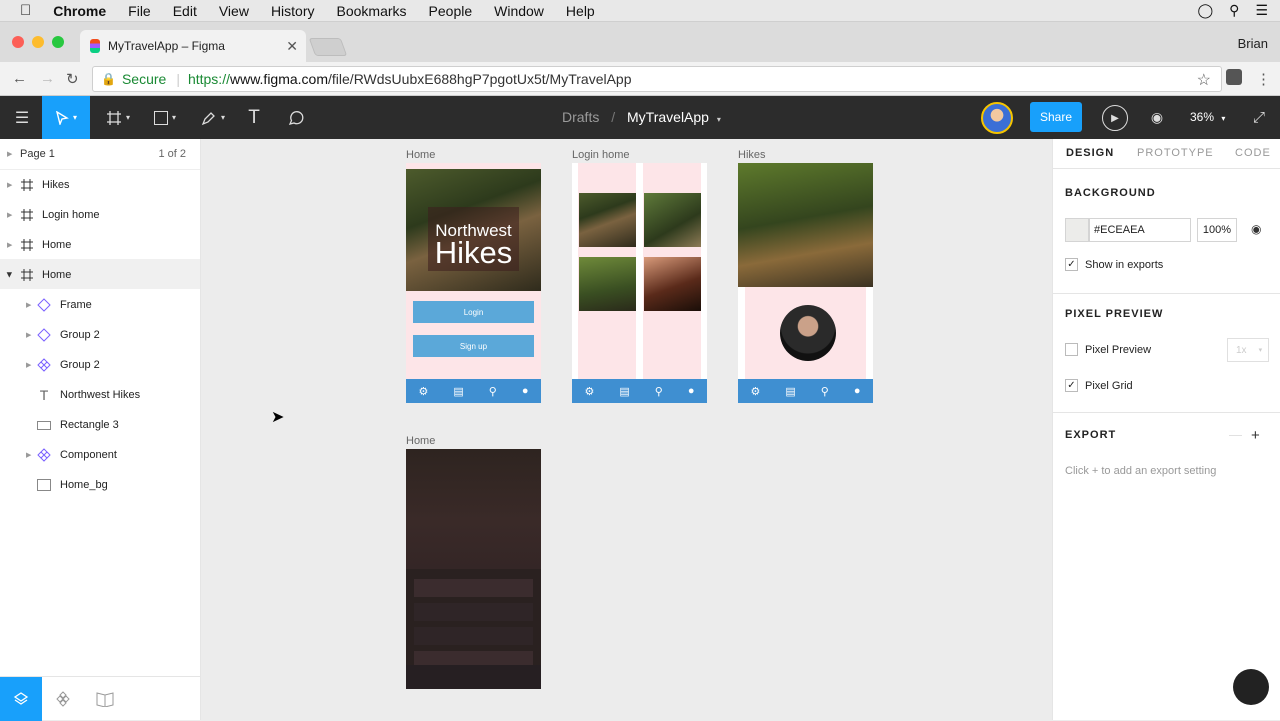 The width and height of the screenshot is (1280, 721). Describe the element at coordinates (1175, 153) in the screenshot. I see `tab-prototype: PROTOTYPE` at that location.